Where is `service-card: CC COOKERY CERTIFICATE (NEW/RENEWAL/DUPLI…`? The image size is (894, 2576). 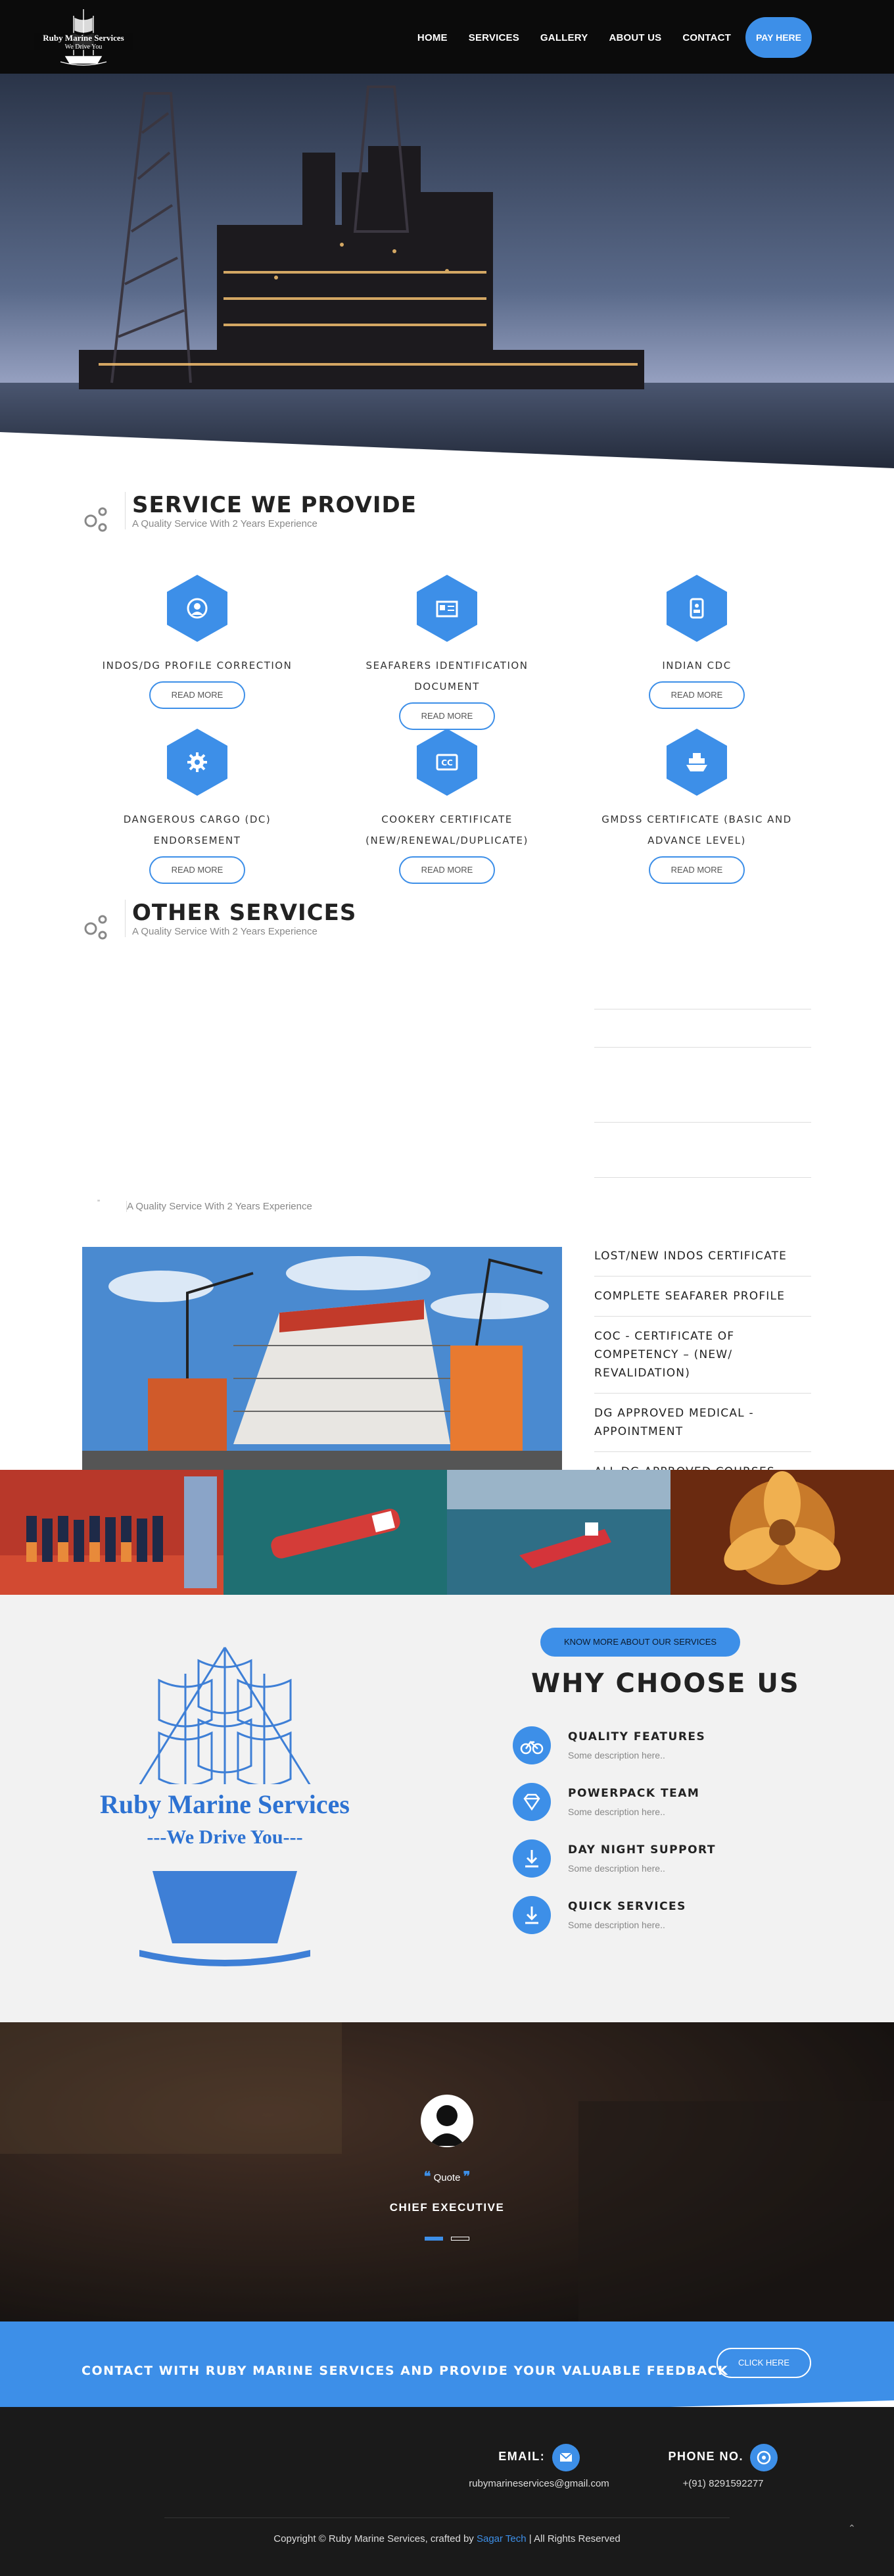
service-card: CC COOKERY CERTIFICATE (NEW/RENEWAL/DUPLI… is located at coordinates (447, 805).